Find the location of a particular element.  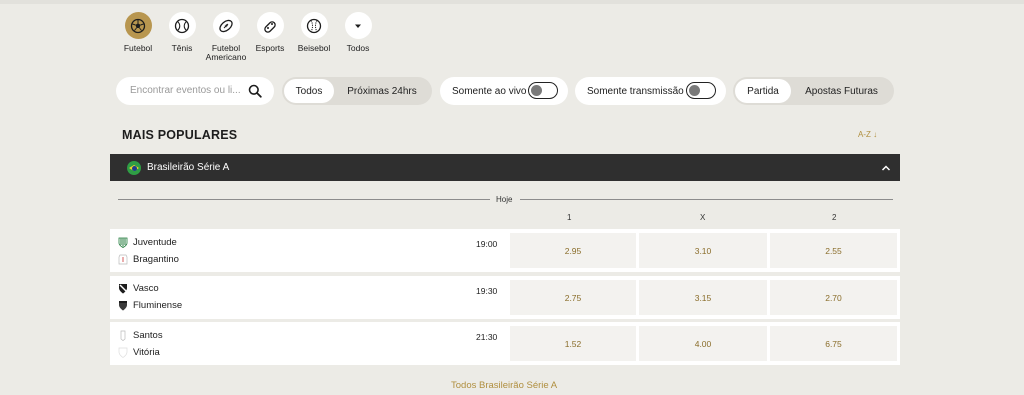

stream-only-label: Somente transmissão is located at coordinates (635, 91).